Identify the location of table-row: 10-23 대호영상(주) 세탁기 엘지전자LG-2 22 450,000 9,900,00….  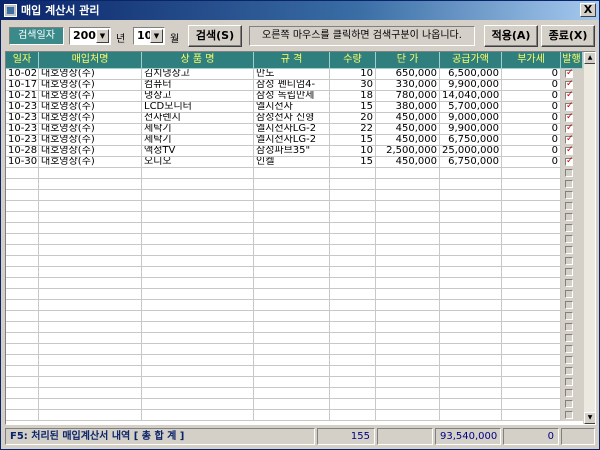
(294, 129).